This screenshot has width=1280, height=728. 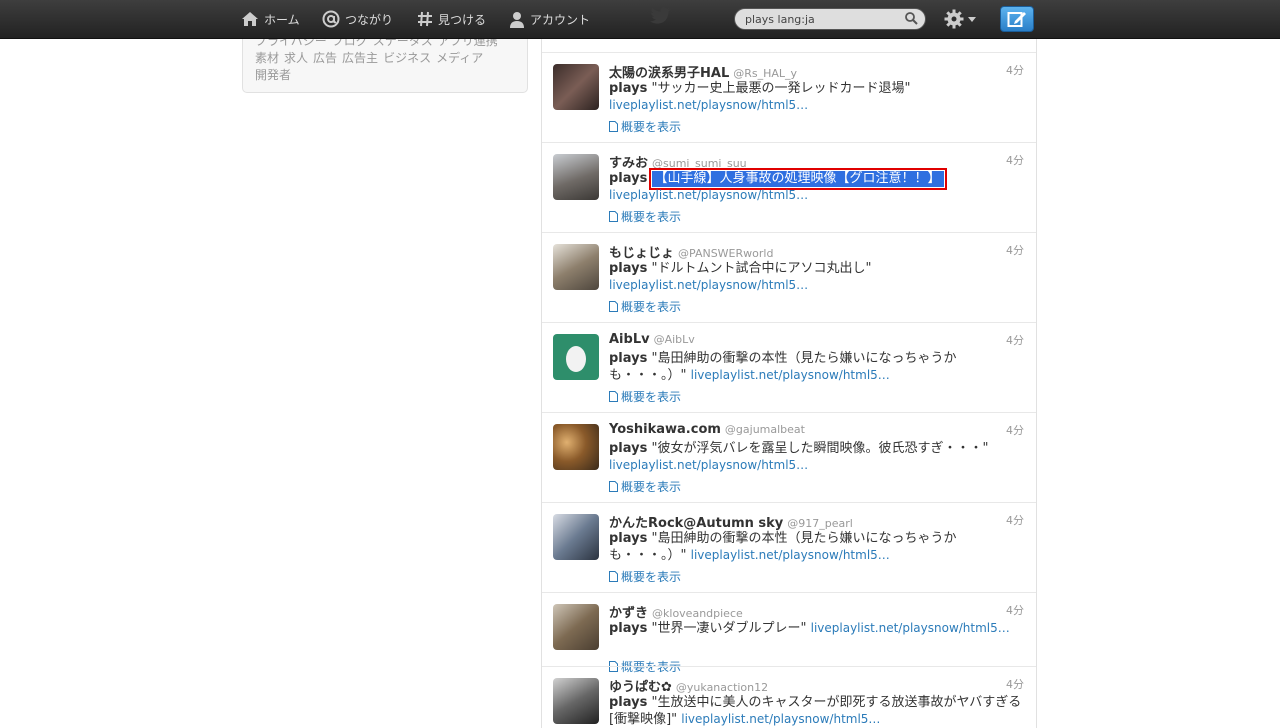 I want to click on footer-link: 求人, so click(x=296, y=58).